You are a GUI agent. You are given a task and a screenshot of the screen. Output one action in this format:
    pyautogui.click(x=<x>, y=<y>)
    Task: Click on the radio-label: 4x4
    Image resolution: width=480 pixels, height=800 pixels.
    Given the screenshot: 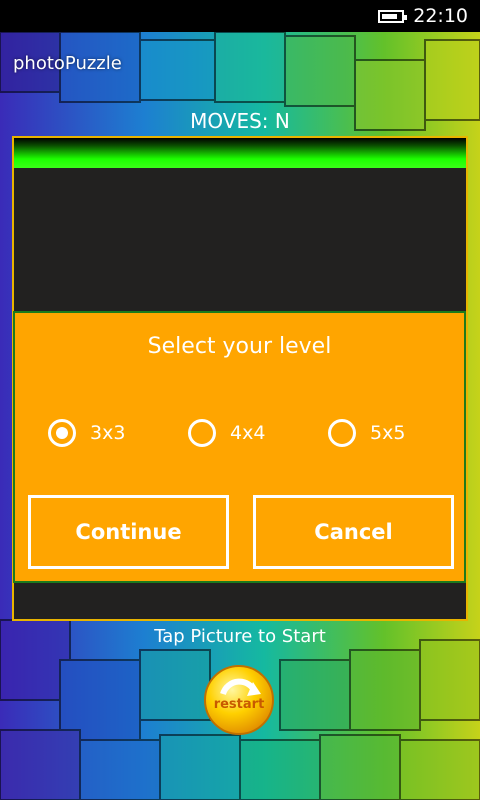 What is the action you would take?
    pyautogui.click(x=248, y=433)
    